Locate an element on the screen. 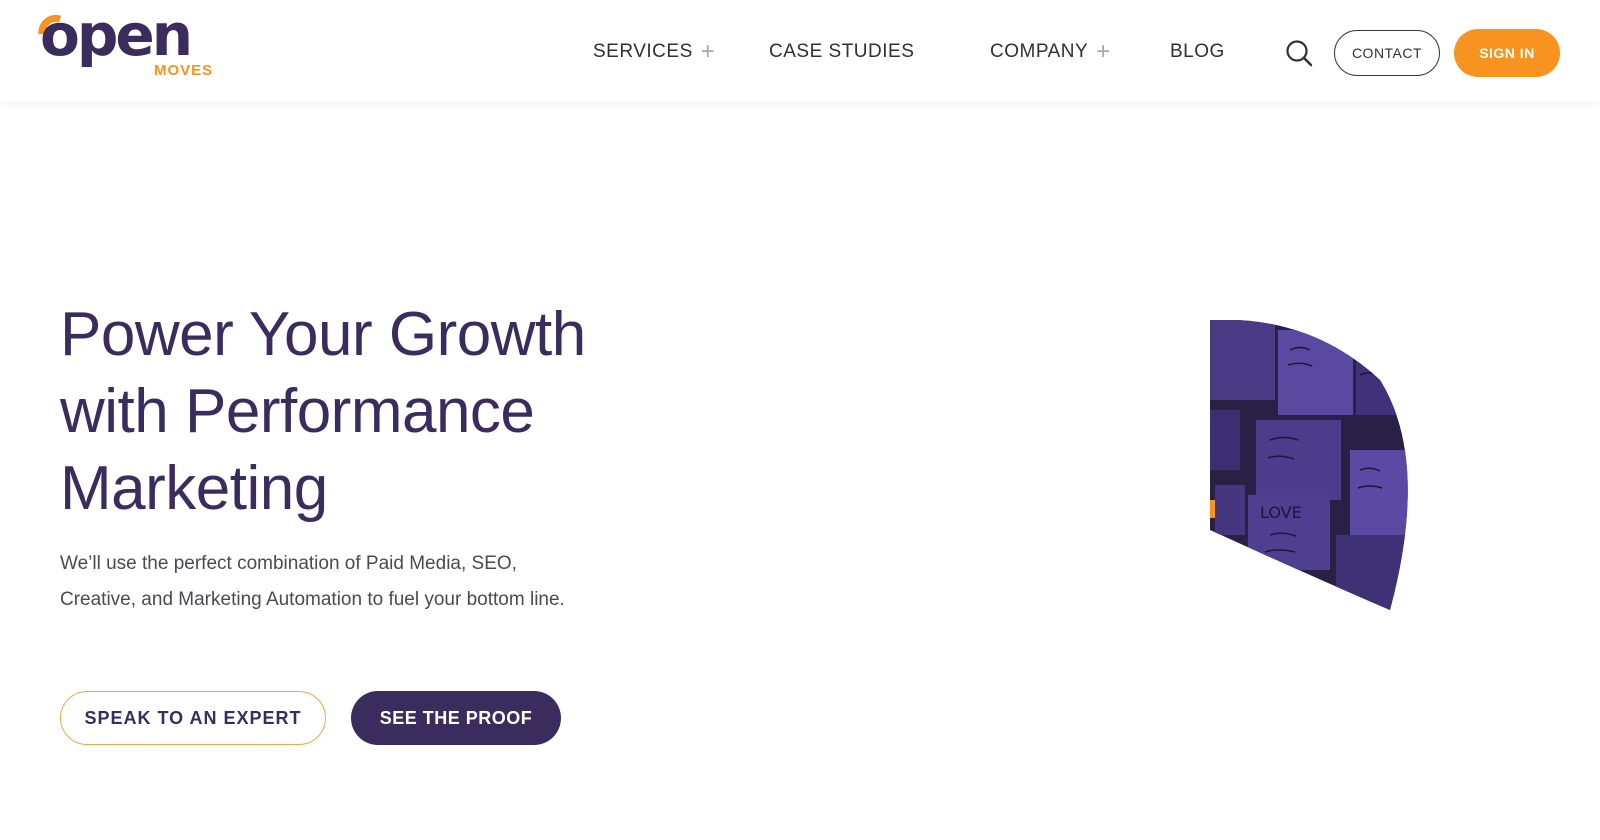 This screenshot has height=840, width=1600. nav-item-company: COMPANY + is located at coordinates (1050, 52).